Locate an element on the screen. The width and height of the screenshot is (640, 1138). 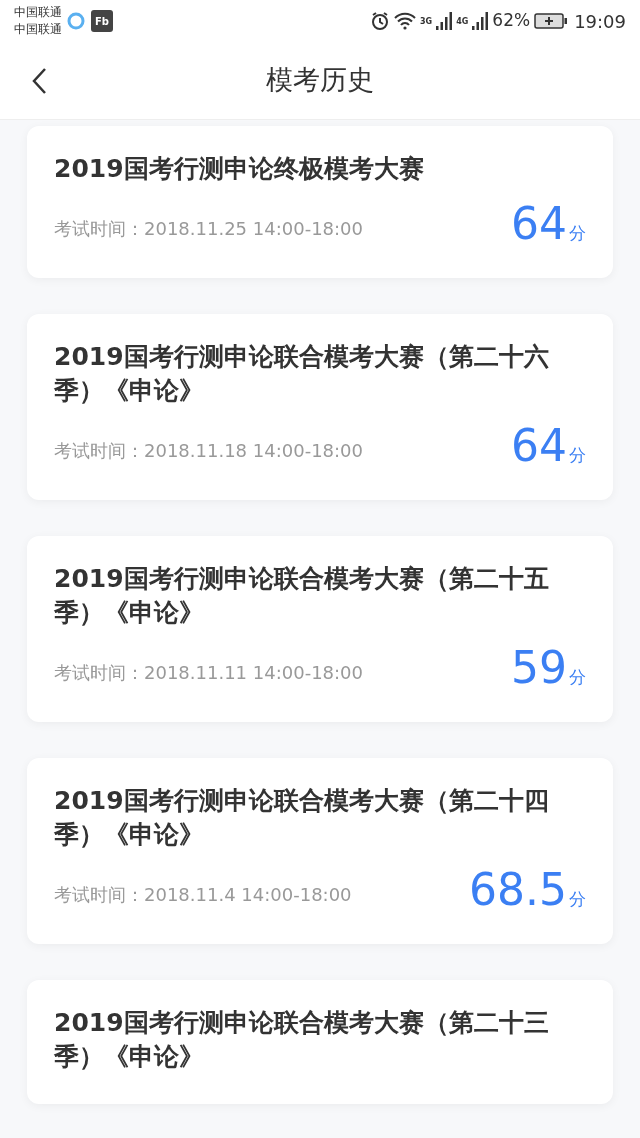
exam-time: 考试时间：2018.11.25 14:00-18:00 is located at coordinates (209, 229).